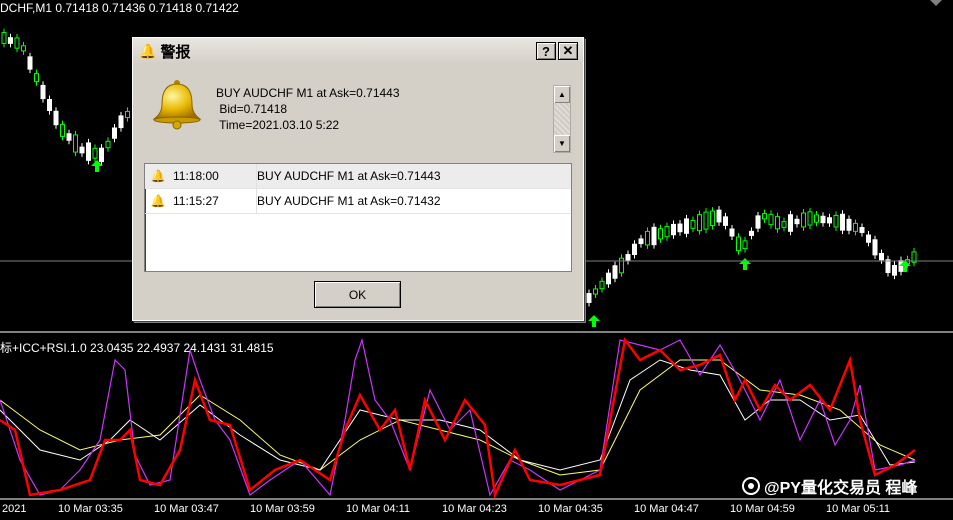 The image size is (953, 520). I want to click on message-line-2: Bid=0.71418, so click(252, 109).